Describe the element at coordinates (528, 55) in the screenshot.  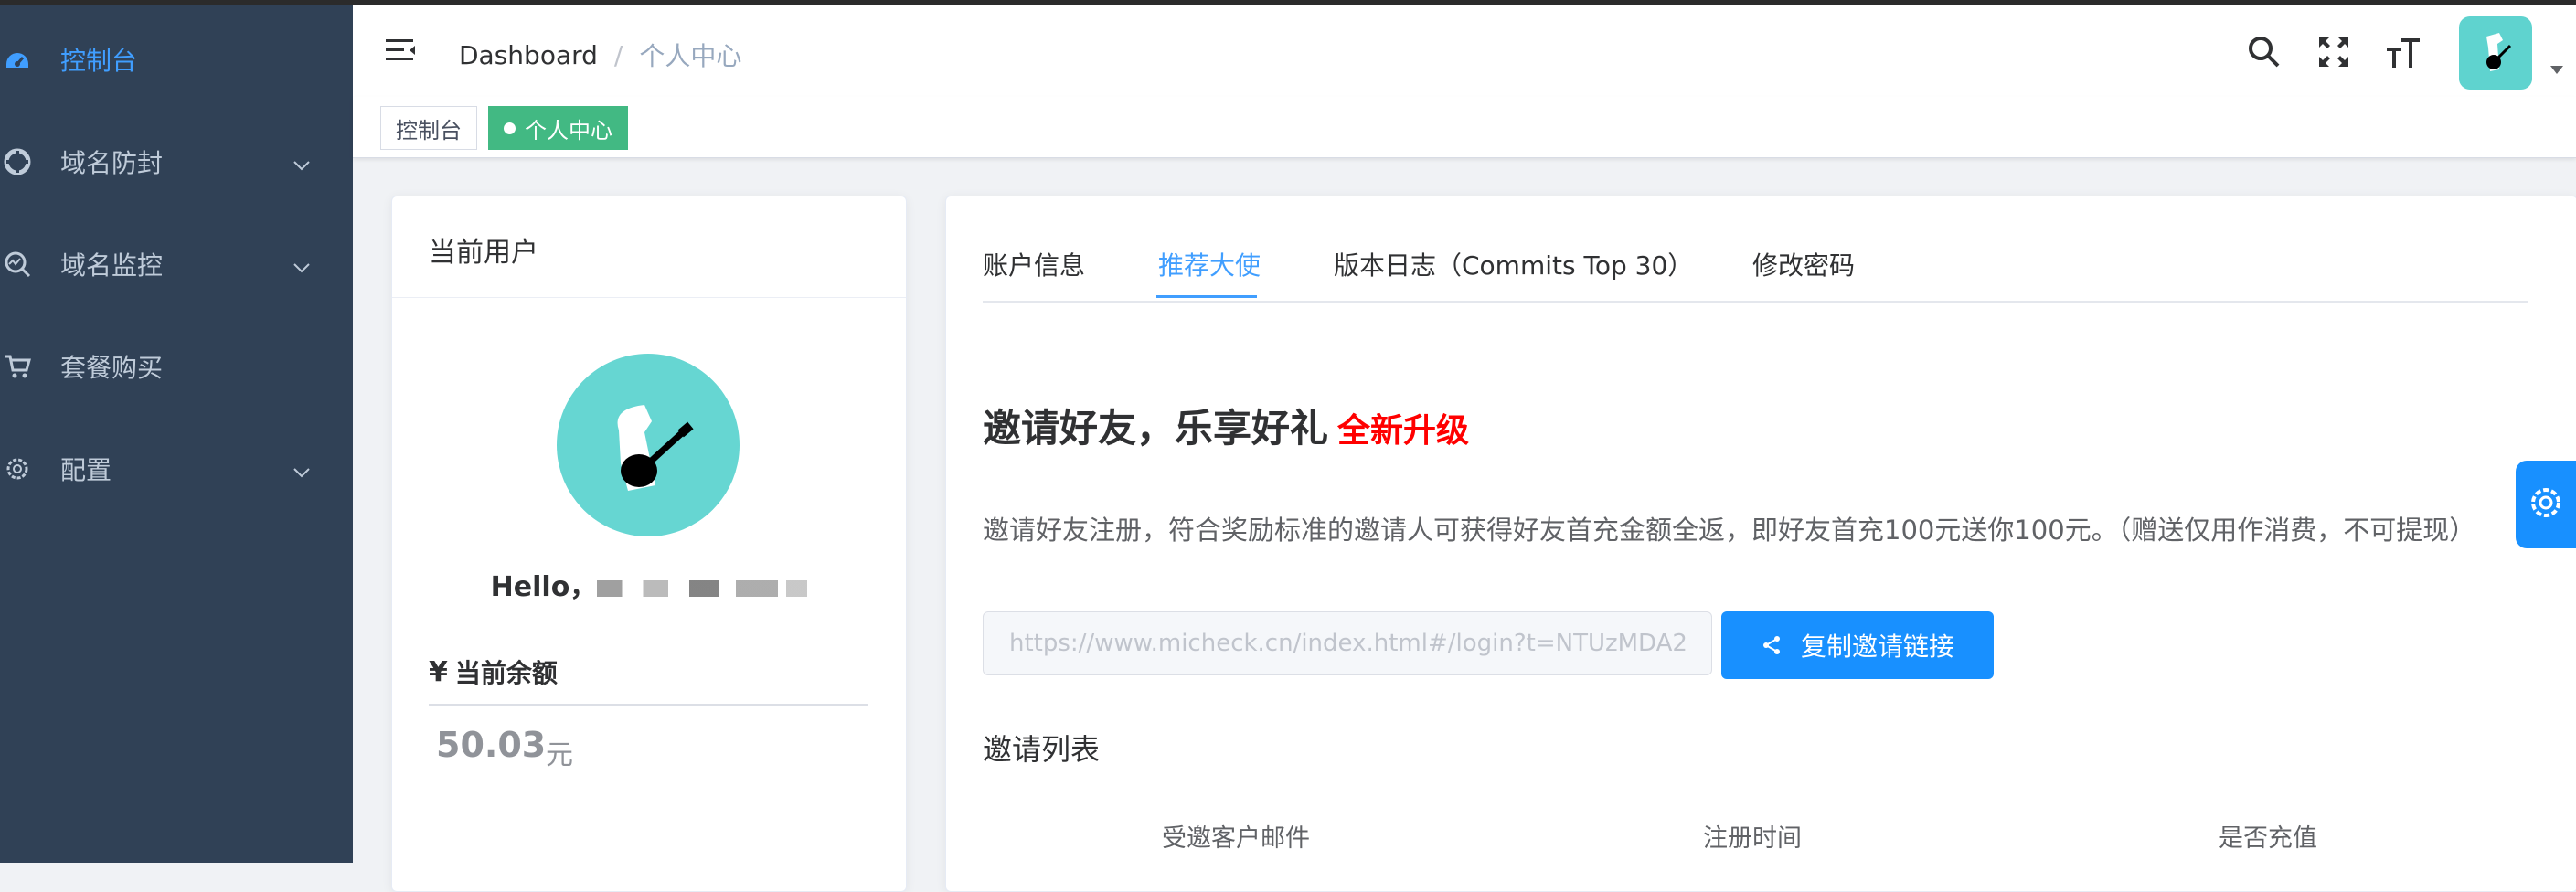
I see `breadcrumb-dashboard: Dashboard` at that location.